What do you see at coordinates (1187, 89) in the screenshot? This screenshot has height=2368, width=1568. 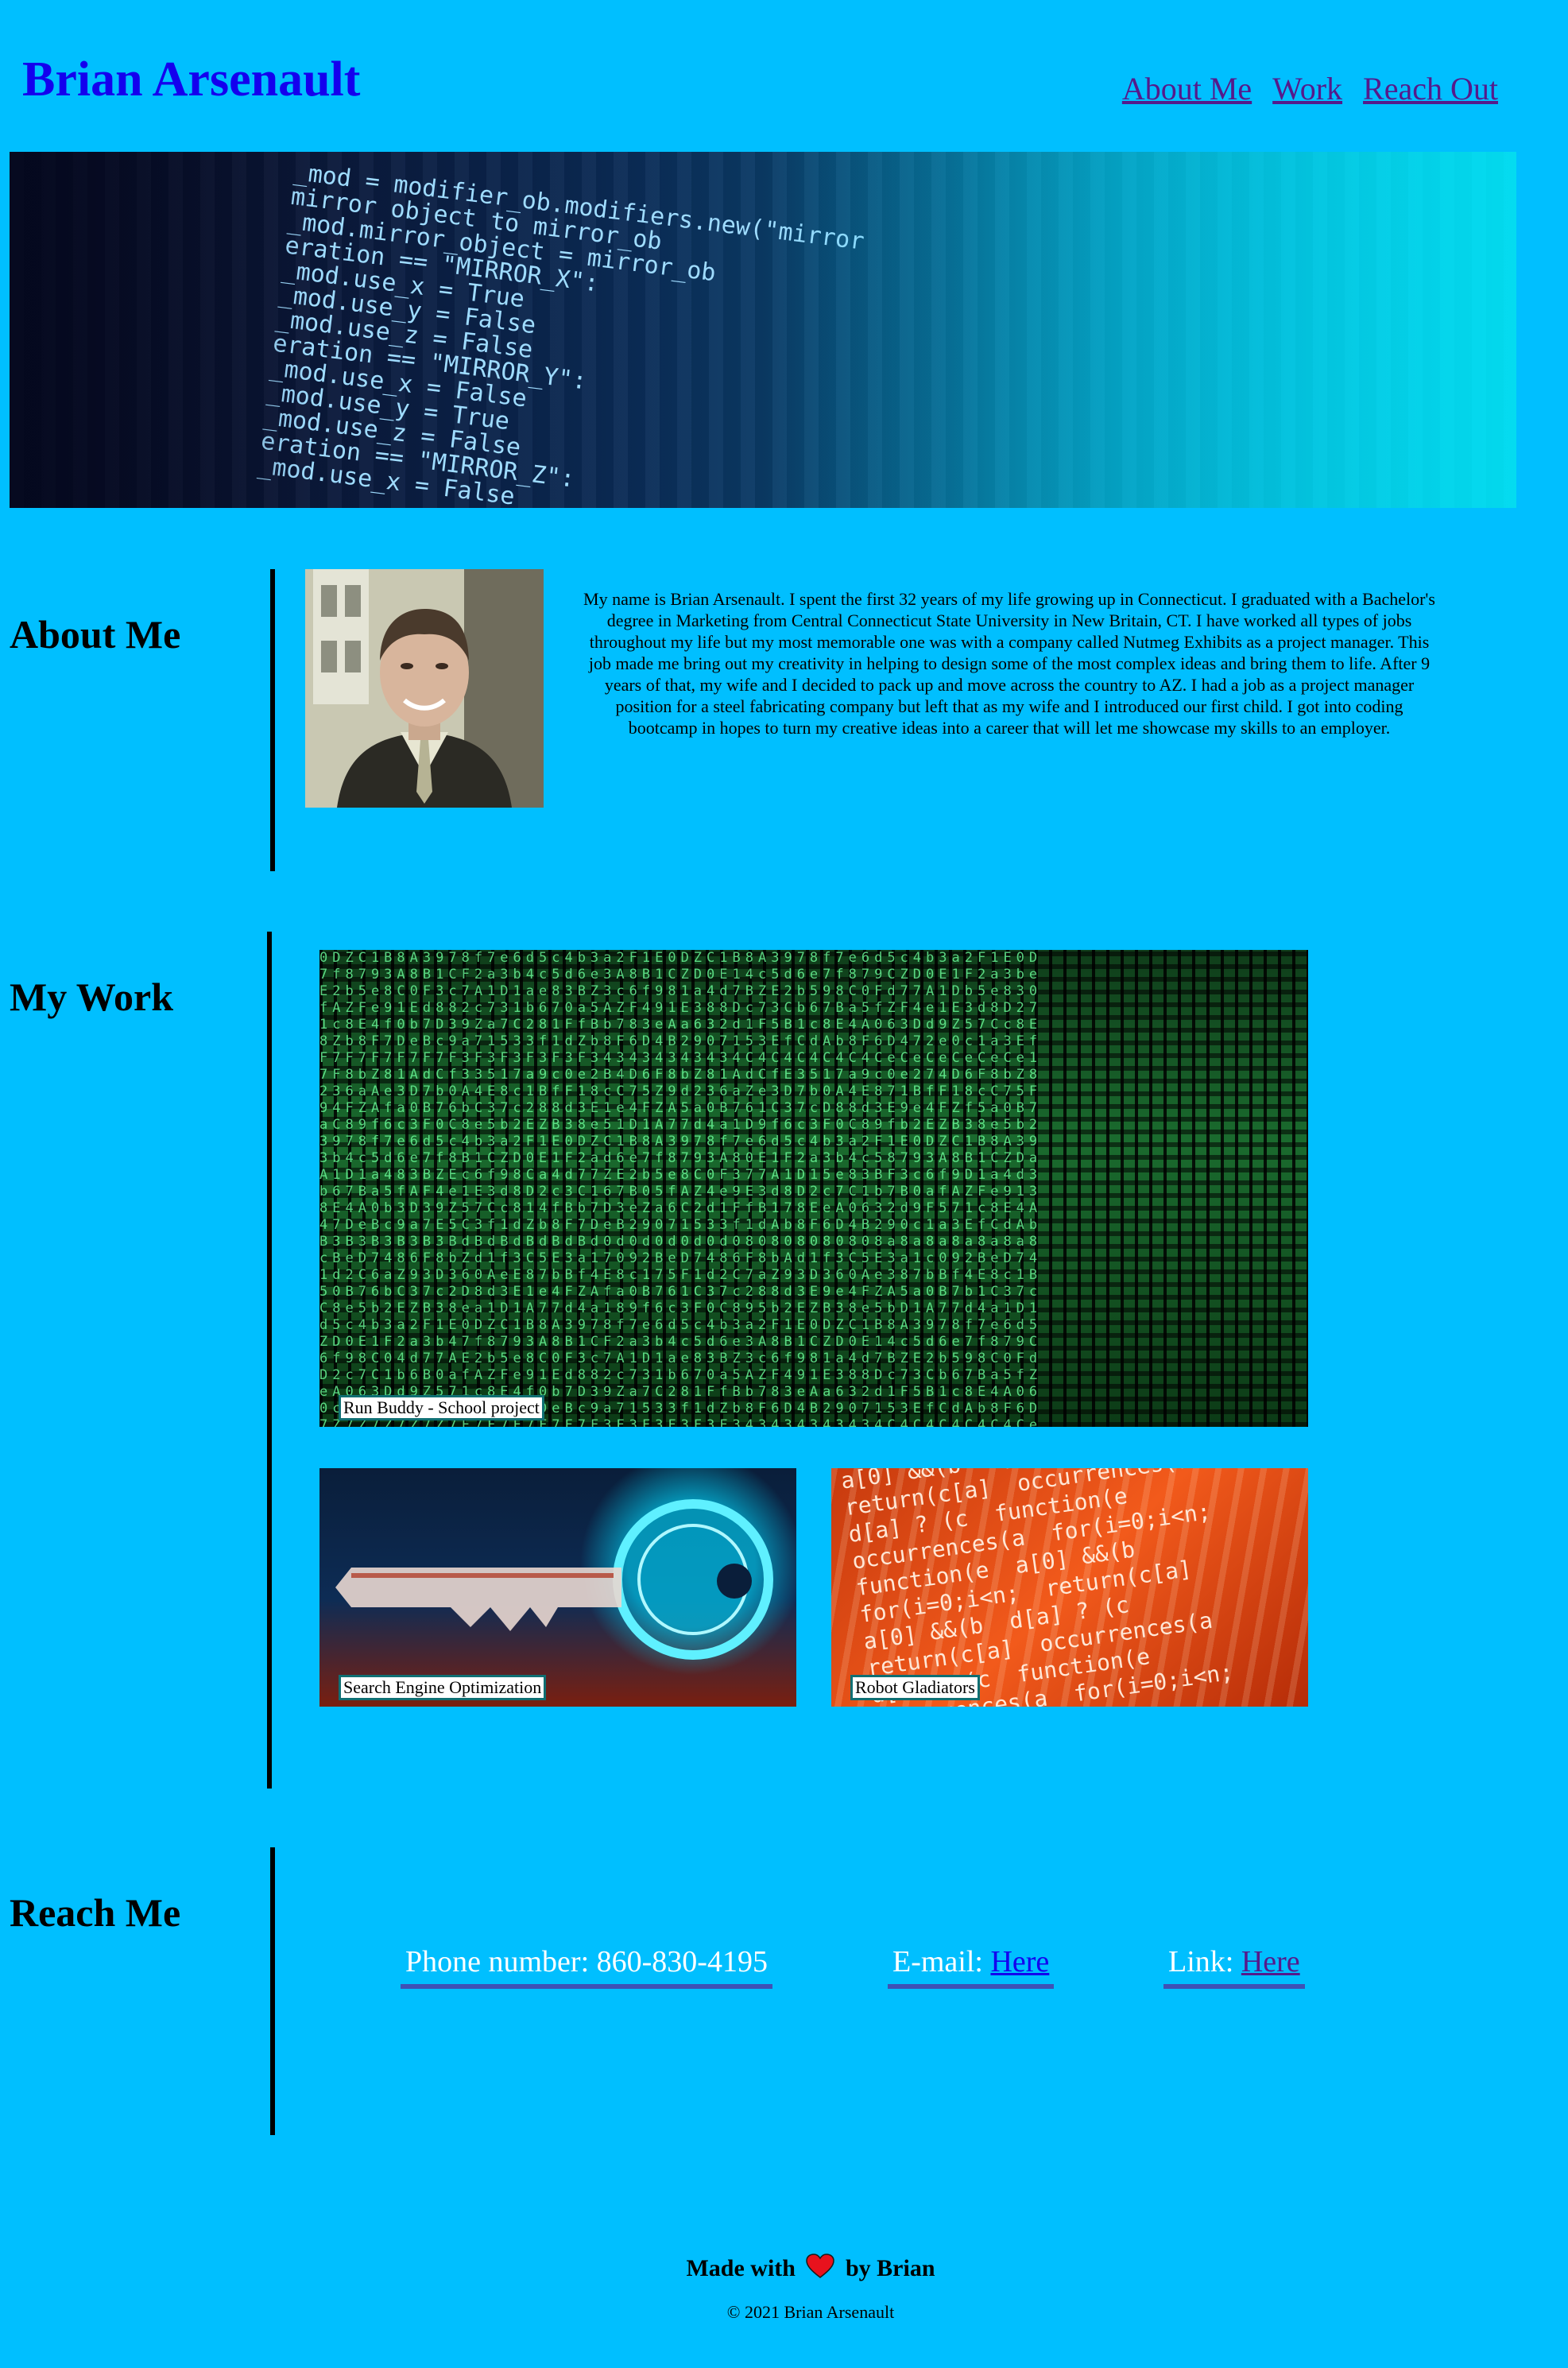 I see `nav-about-link: About Me` at bounding box center [1187, 89].